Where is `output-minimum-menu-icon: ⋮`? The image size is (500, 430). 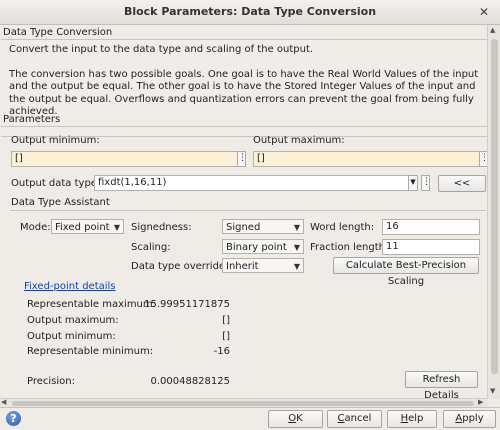
output-minimum-menu-icon: ⋮ is located at coordinates (242, 159).